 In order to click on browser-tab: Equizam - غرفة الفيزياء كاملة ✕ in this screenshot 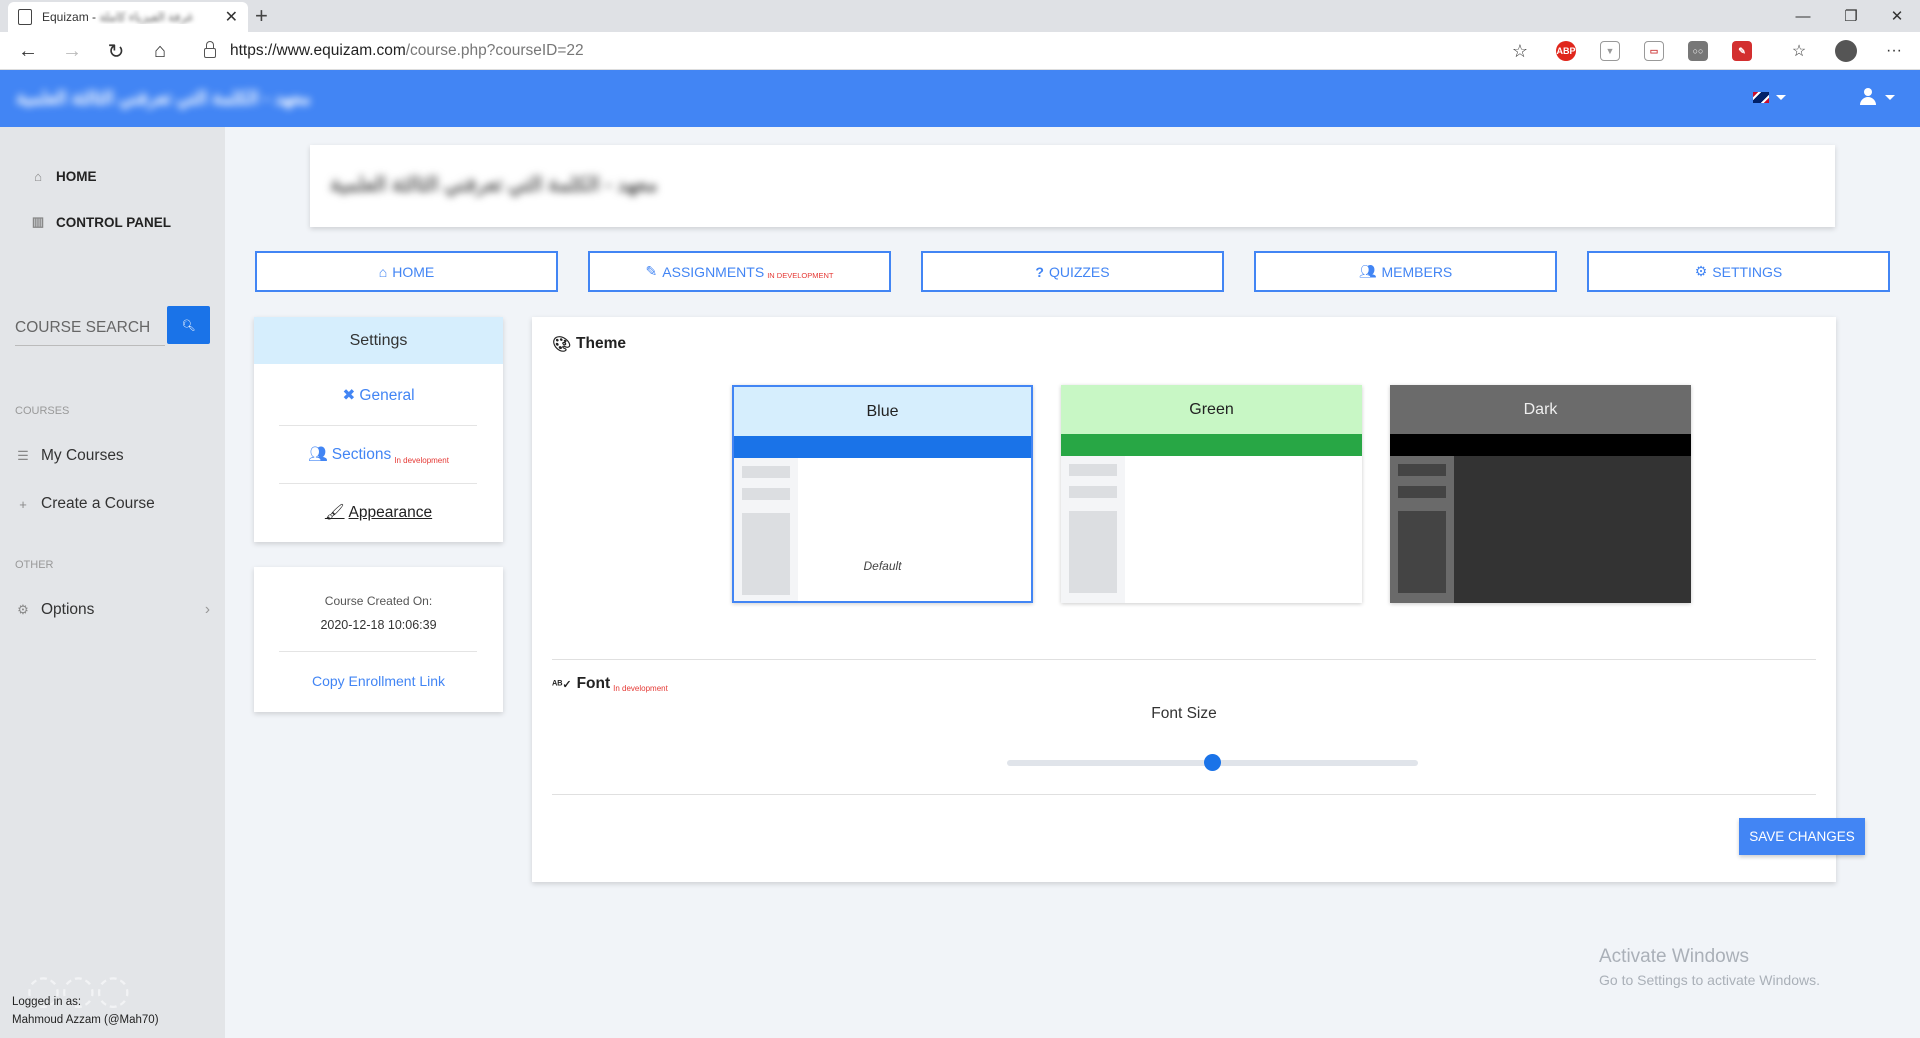, I will do `click(128, 17)`.